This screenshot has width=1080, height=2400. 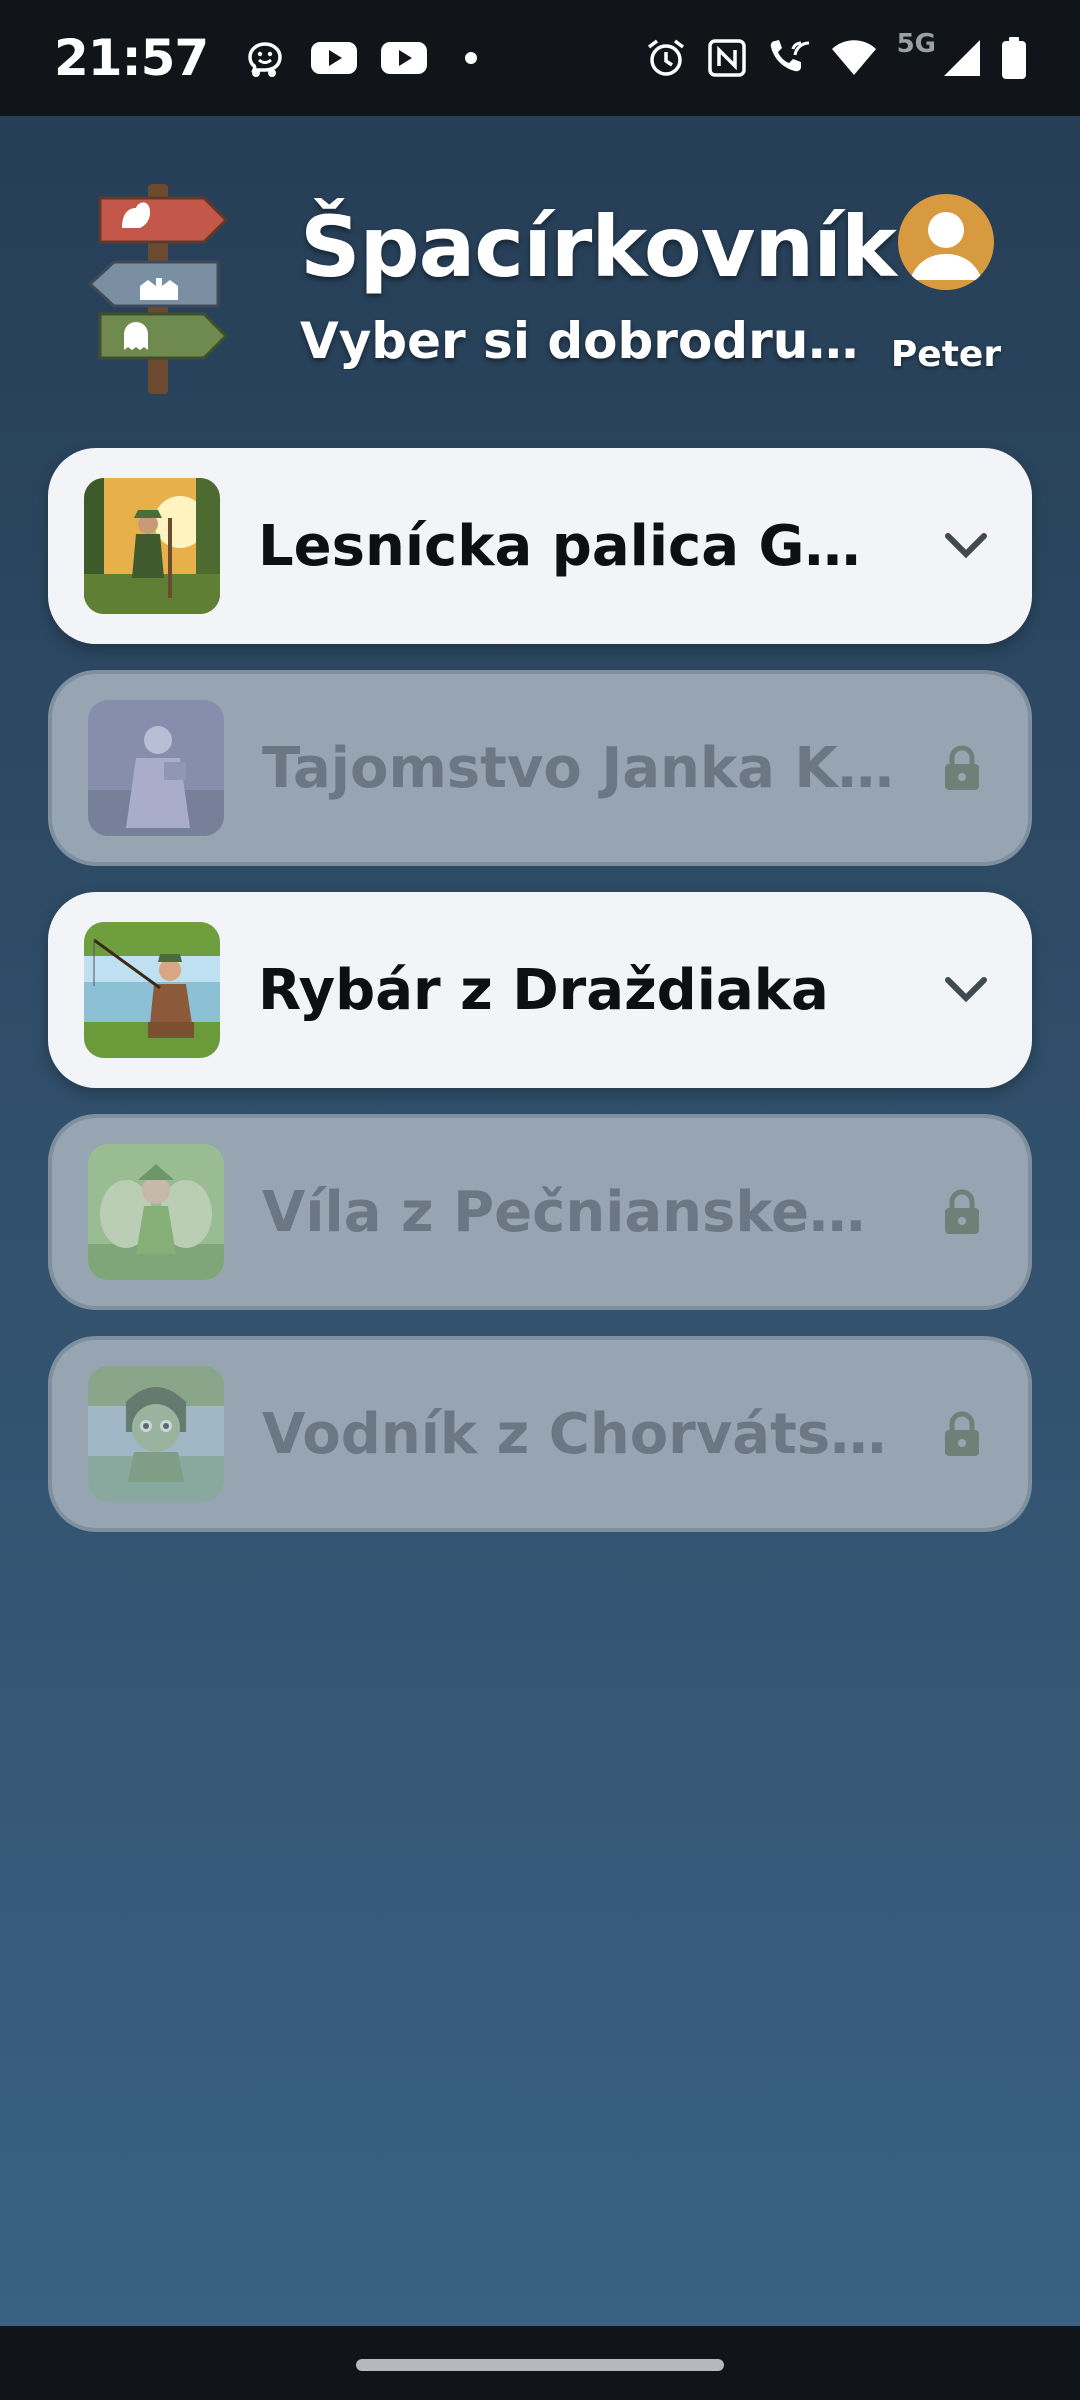 What do you see at coordinates (543, 990) in the screenshot?
I see `adventure-title: Rybár z Draždiaka` at bounding box center [543, 990].